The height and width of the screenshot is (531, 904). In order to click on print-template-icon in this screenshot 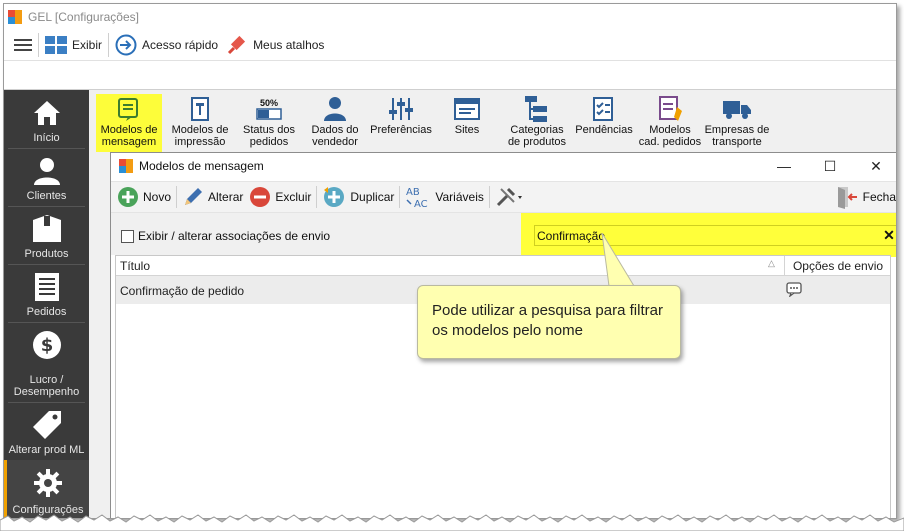, I will do `click(200, 109)`.